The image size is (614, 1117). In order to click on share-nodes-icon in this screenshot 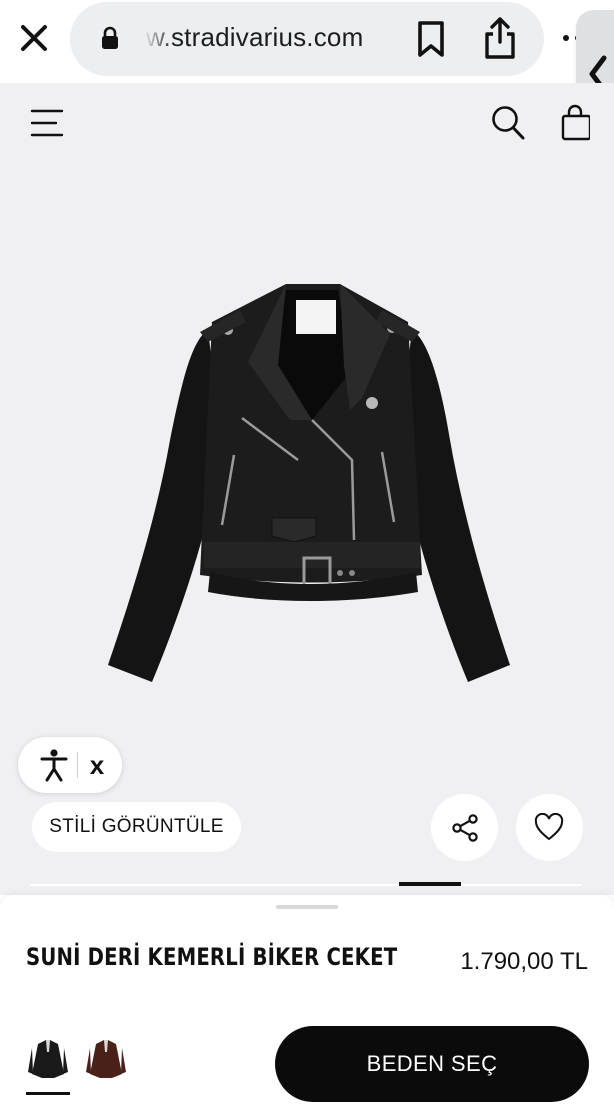, I will do `click(465, 828)`.